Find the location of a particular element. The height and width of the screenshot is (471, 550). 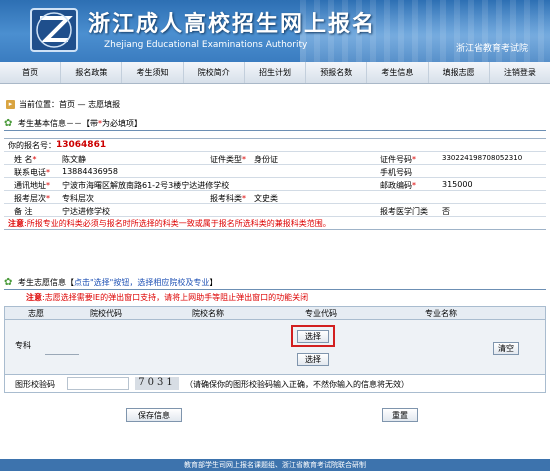

phone-label: 联系电话* is located at coordinates (32, 172).